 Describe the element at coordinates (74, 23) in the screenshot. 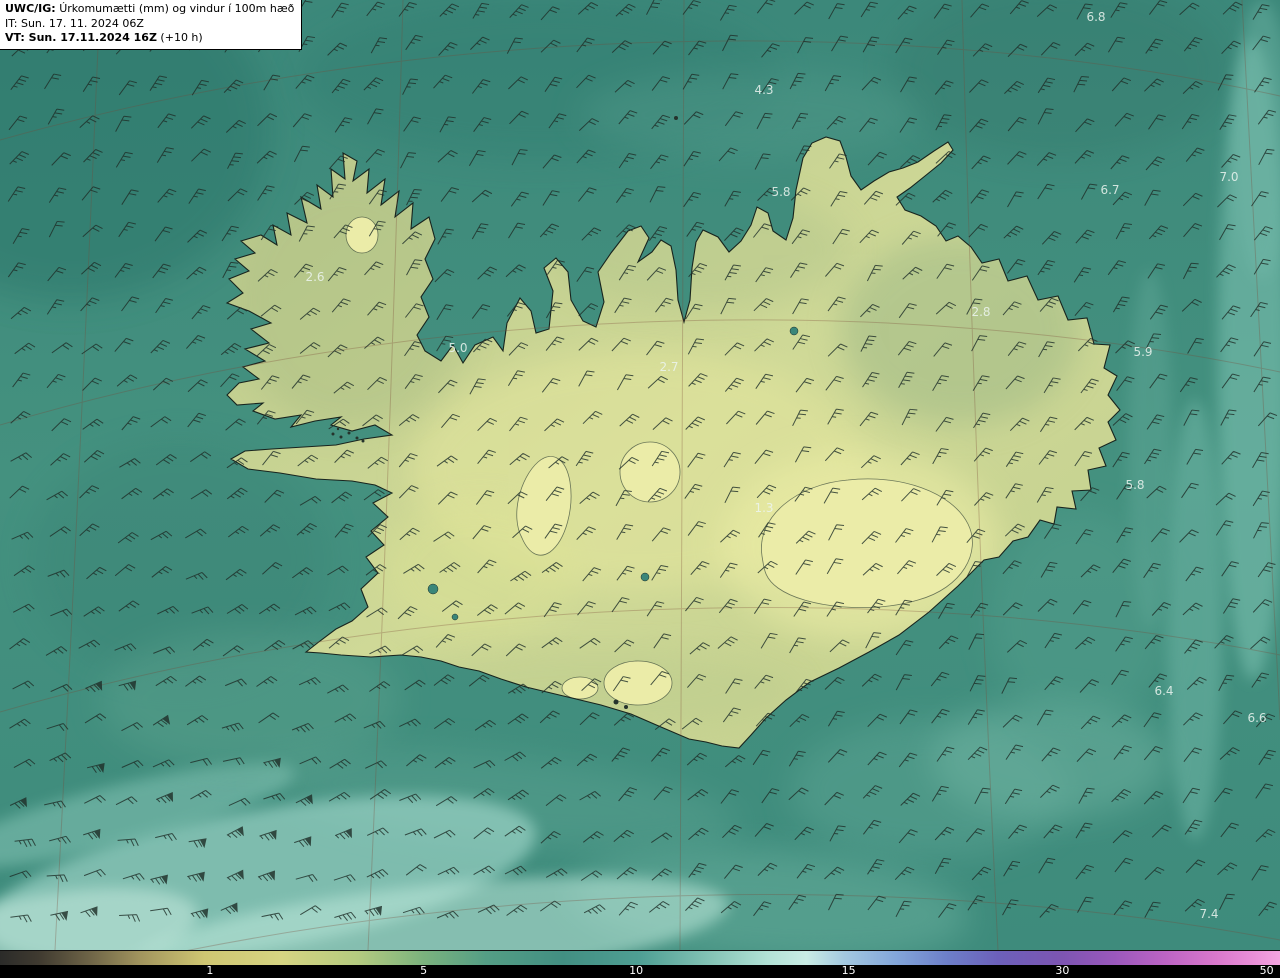

I see `init-time: IT: Sun. 17. 11. 2024 06Z` at that location.